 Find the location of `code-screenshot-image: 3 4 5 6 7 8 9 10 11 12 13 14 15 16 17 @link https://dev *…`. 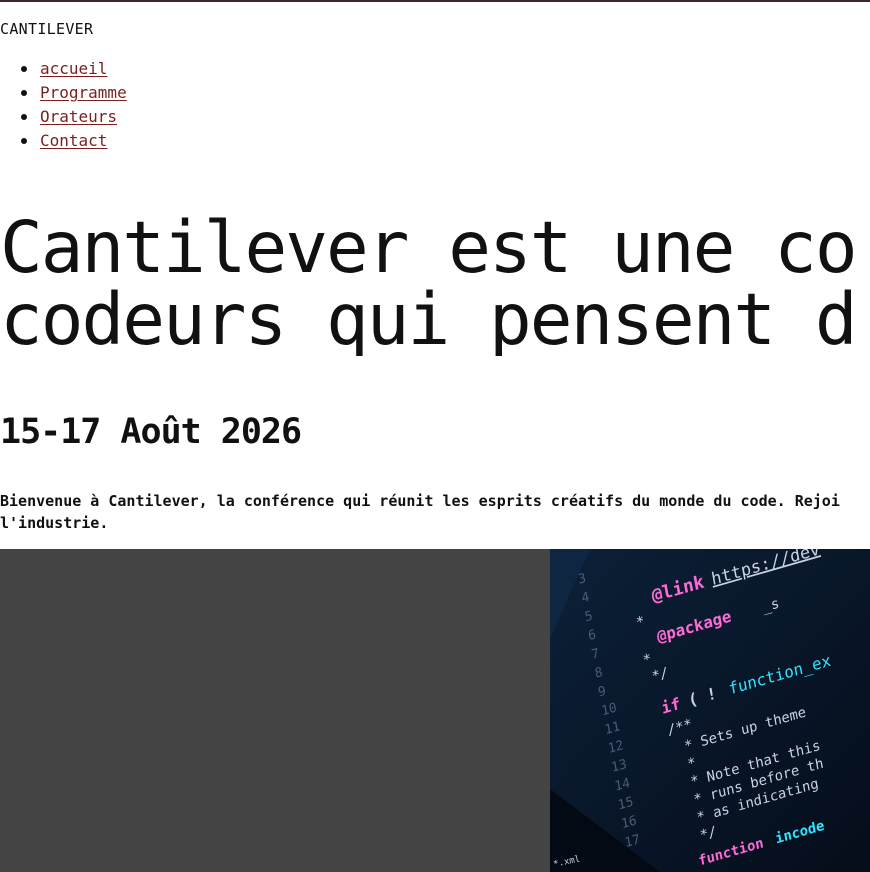

code-screenshot-image: 3 4 5 6 7 8 9 10 11 12 13 14 15 16 17 @link https://dev *… is located at coordinates (710, 710).